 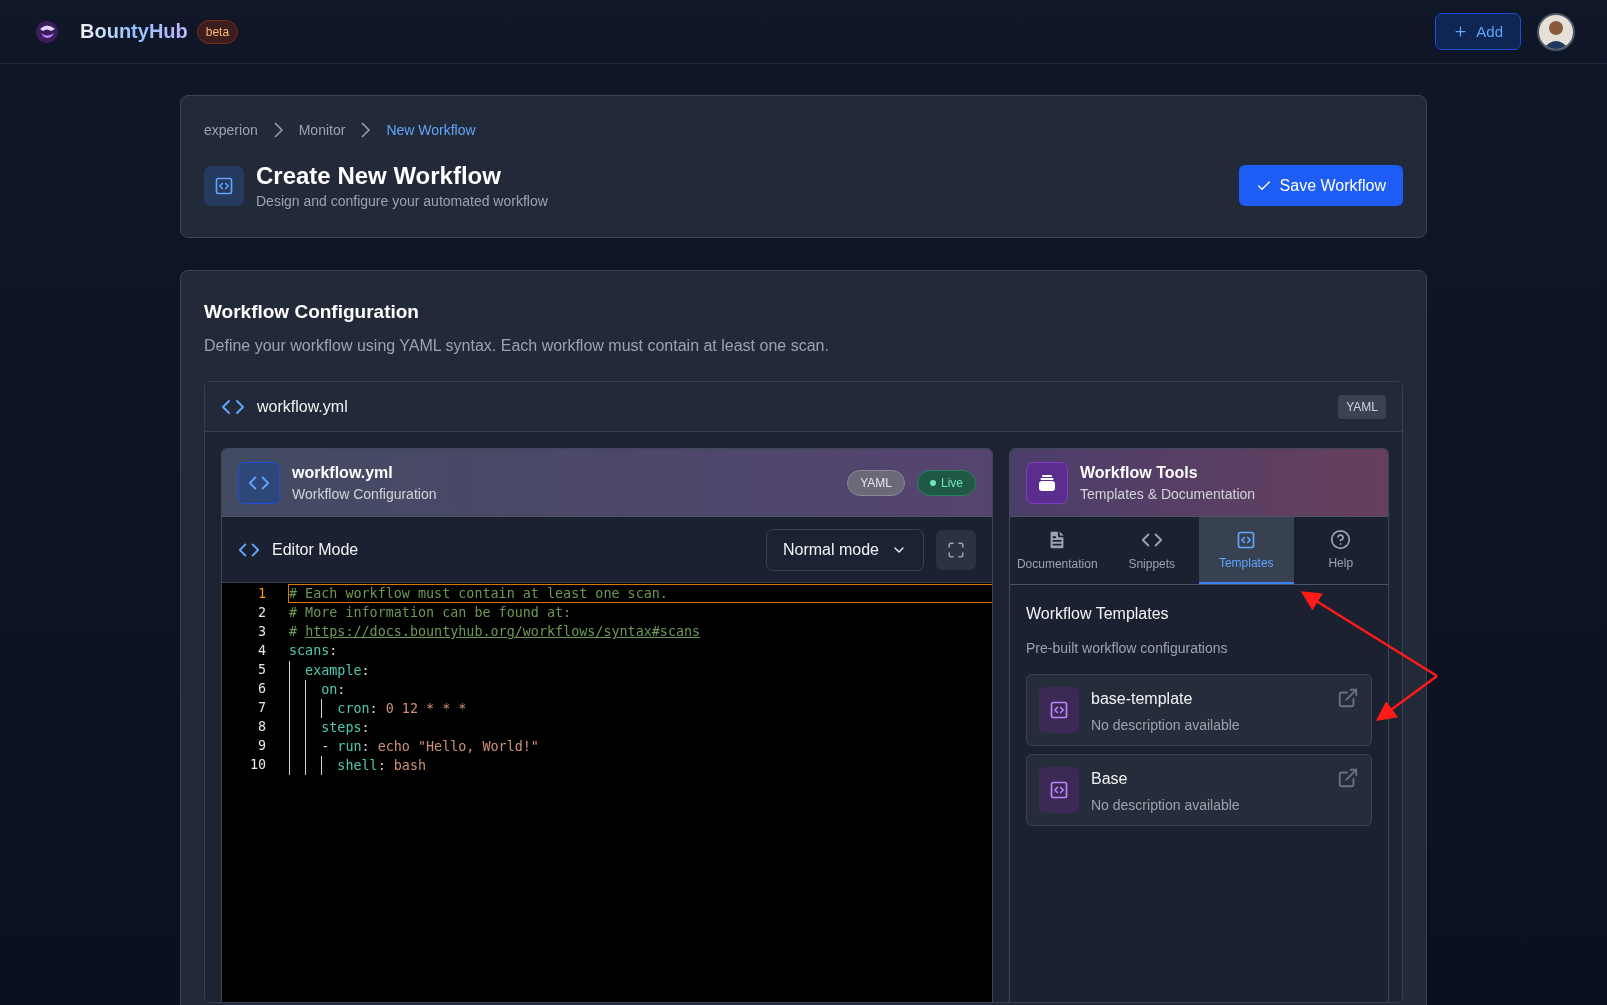 What do you see at coordinates (640, 745) in the screenshot?
I see `code-line: - run: echo "Hello, World!"` at bounding box center [640, 745].